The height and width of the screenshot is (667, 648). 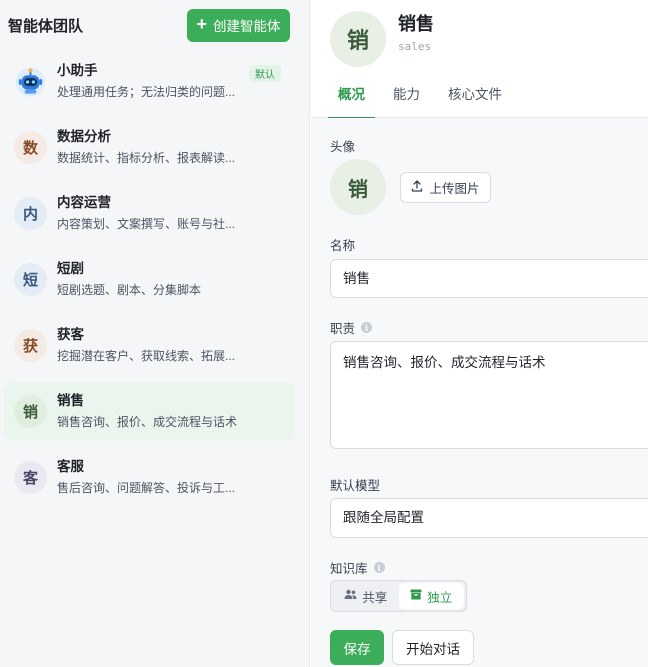 I want to click on tab-overview: 概况, so click(x=351, y=98).